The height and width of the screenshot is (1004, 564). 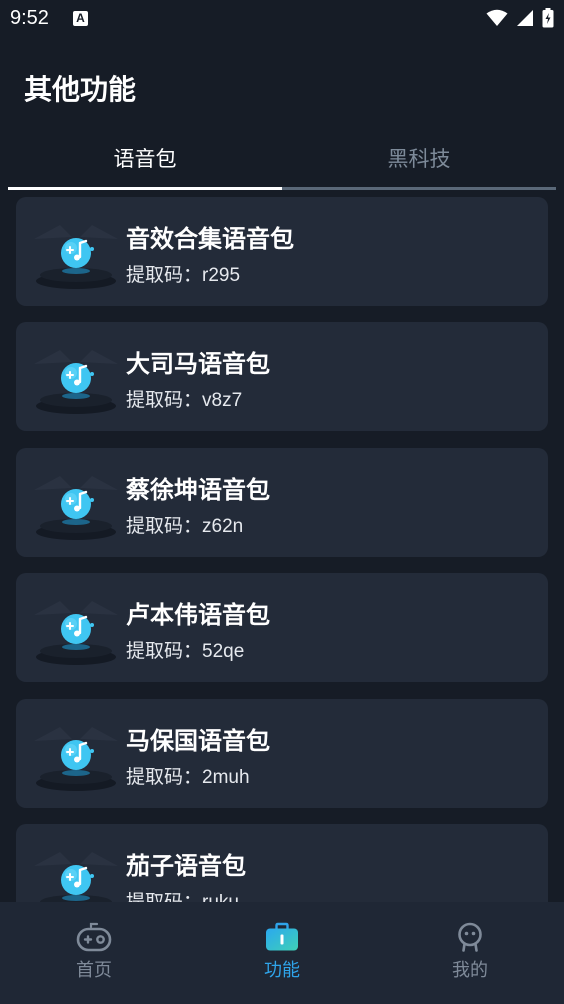 I want to click on voice-pack-card: 音效合集语音包 提取码：r295, so click(x=282, y=251).